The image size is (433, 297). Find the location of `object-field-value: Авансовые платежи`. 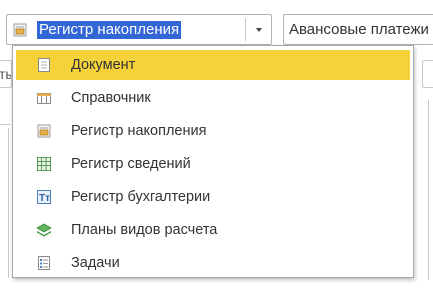

object-field-value: Авансовые платежи is located at coordinates (359, 29).